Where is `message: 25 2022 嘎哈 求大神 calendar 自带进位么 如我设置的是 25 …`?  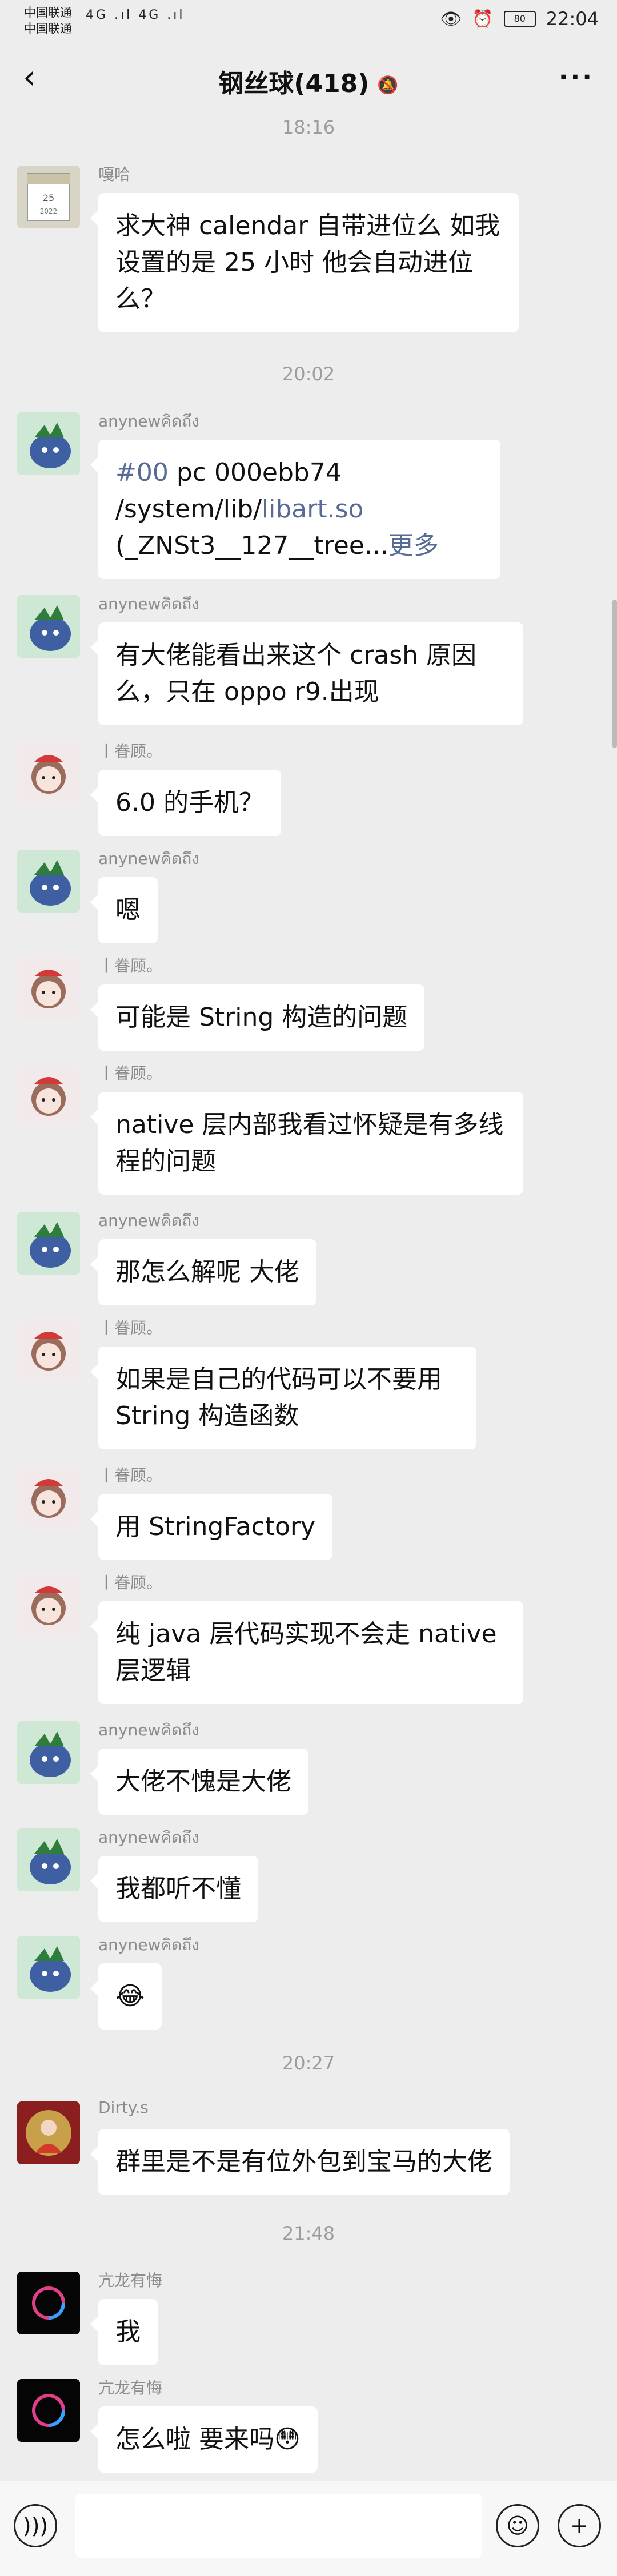
message: 25 2022 嘎哈 求大神 calendar 自带进位么 如我设置的是 25 … is located at coordinates (297, 248).